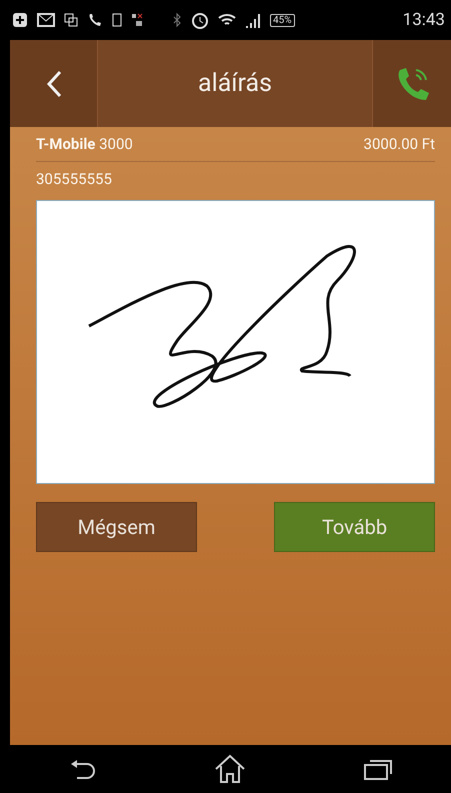 The height and width of the screenshot is (793, 451). Describe the element at coordinates (177, 20) in the screenshot. I see `bluetooth-icon` at that location.